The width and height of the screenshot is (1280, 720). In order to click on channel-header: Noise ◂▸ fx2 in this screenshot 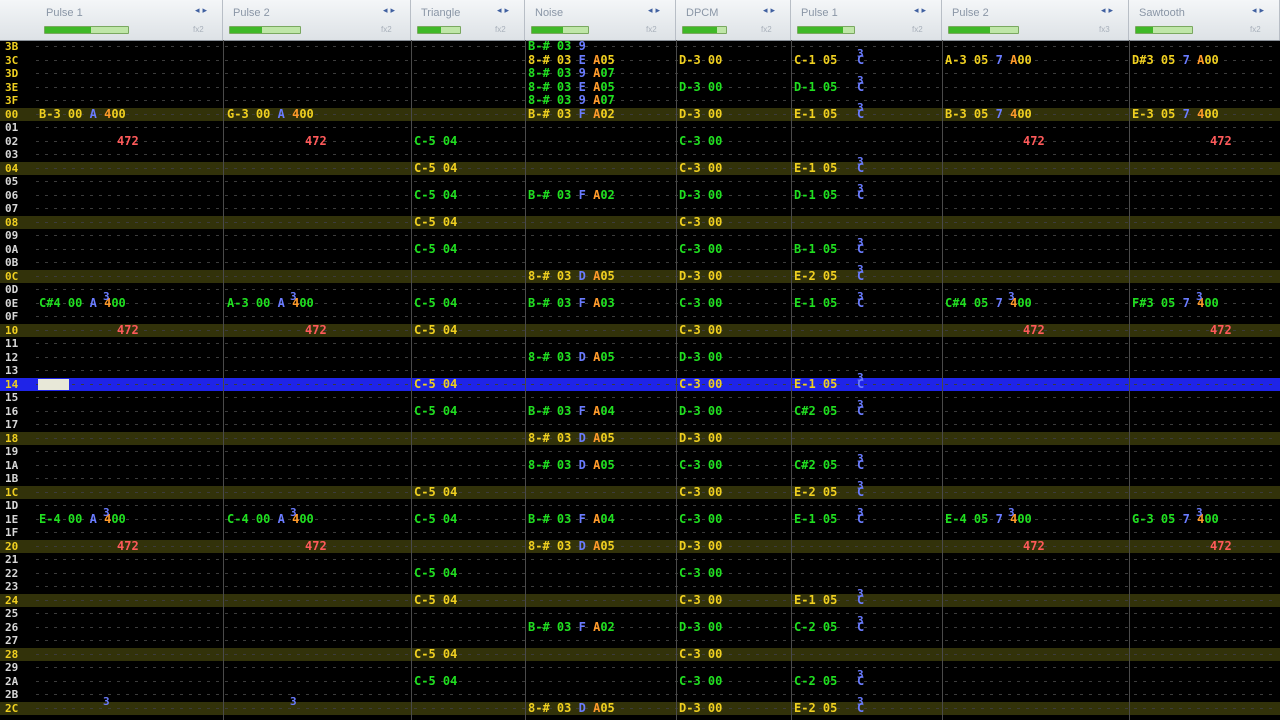, I will do `click(600, 20)`.